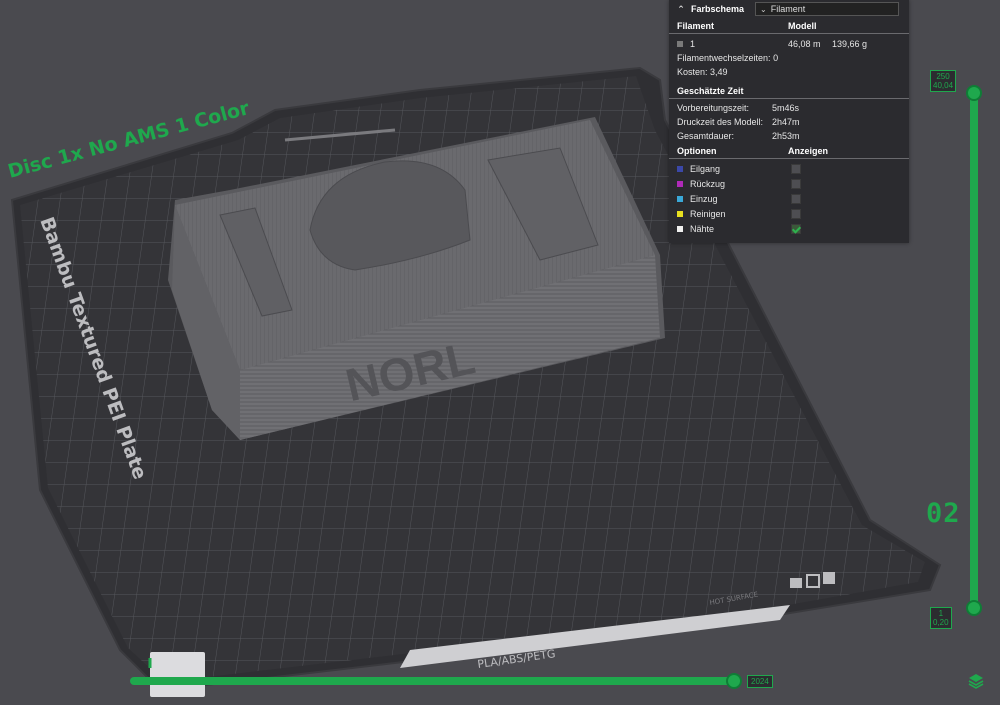 The height and width of the screenshot is (705, 1000). What do you see at coordinates (789, 228) in the screenshot?
I see `option-row: Nähte` at bounding box center [789, 228].